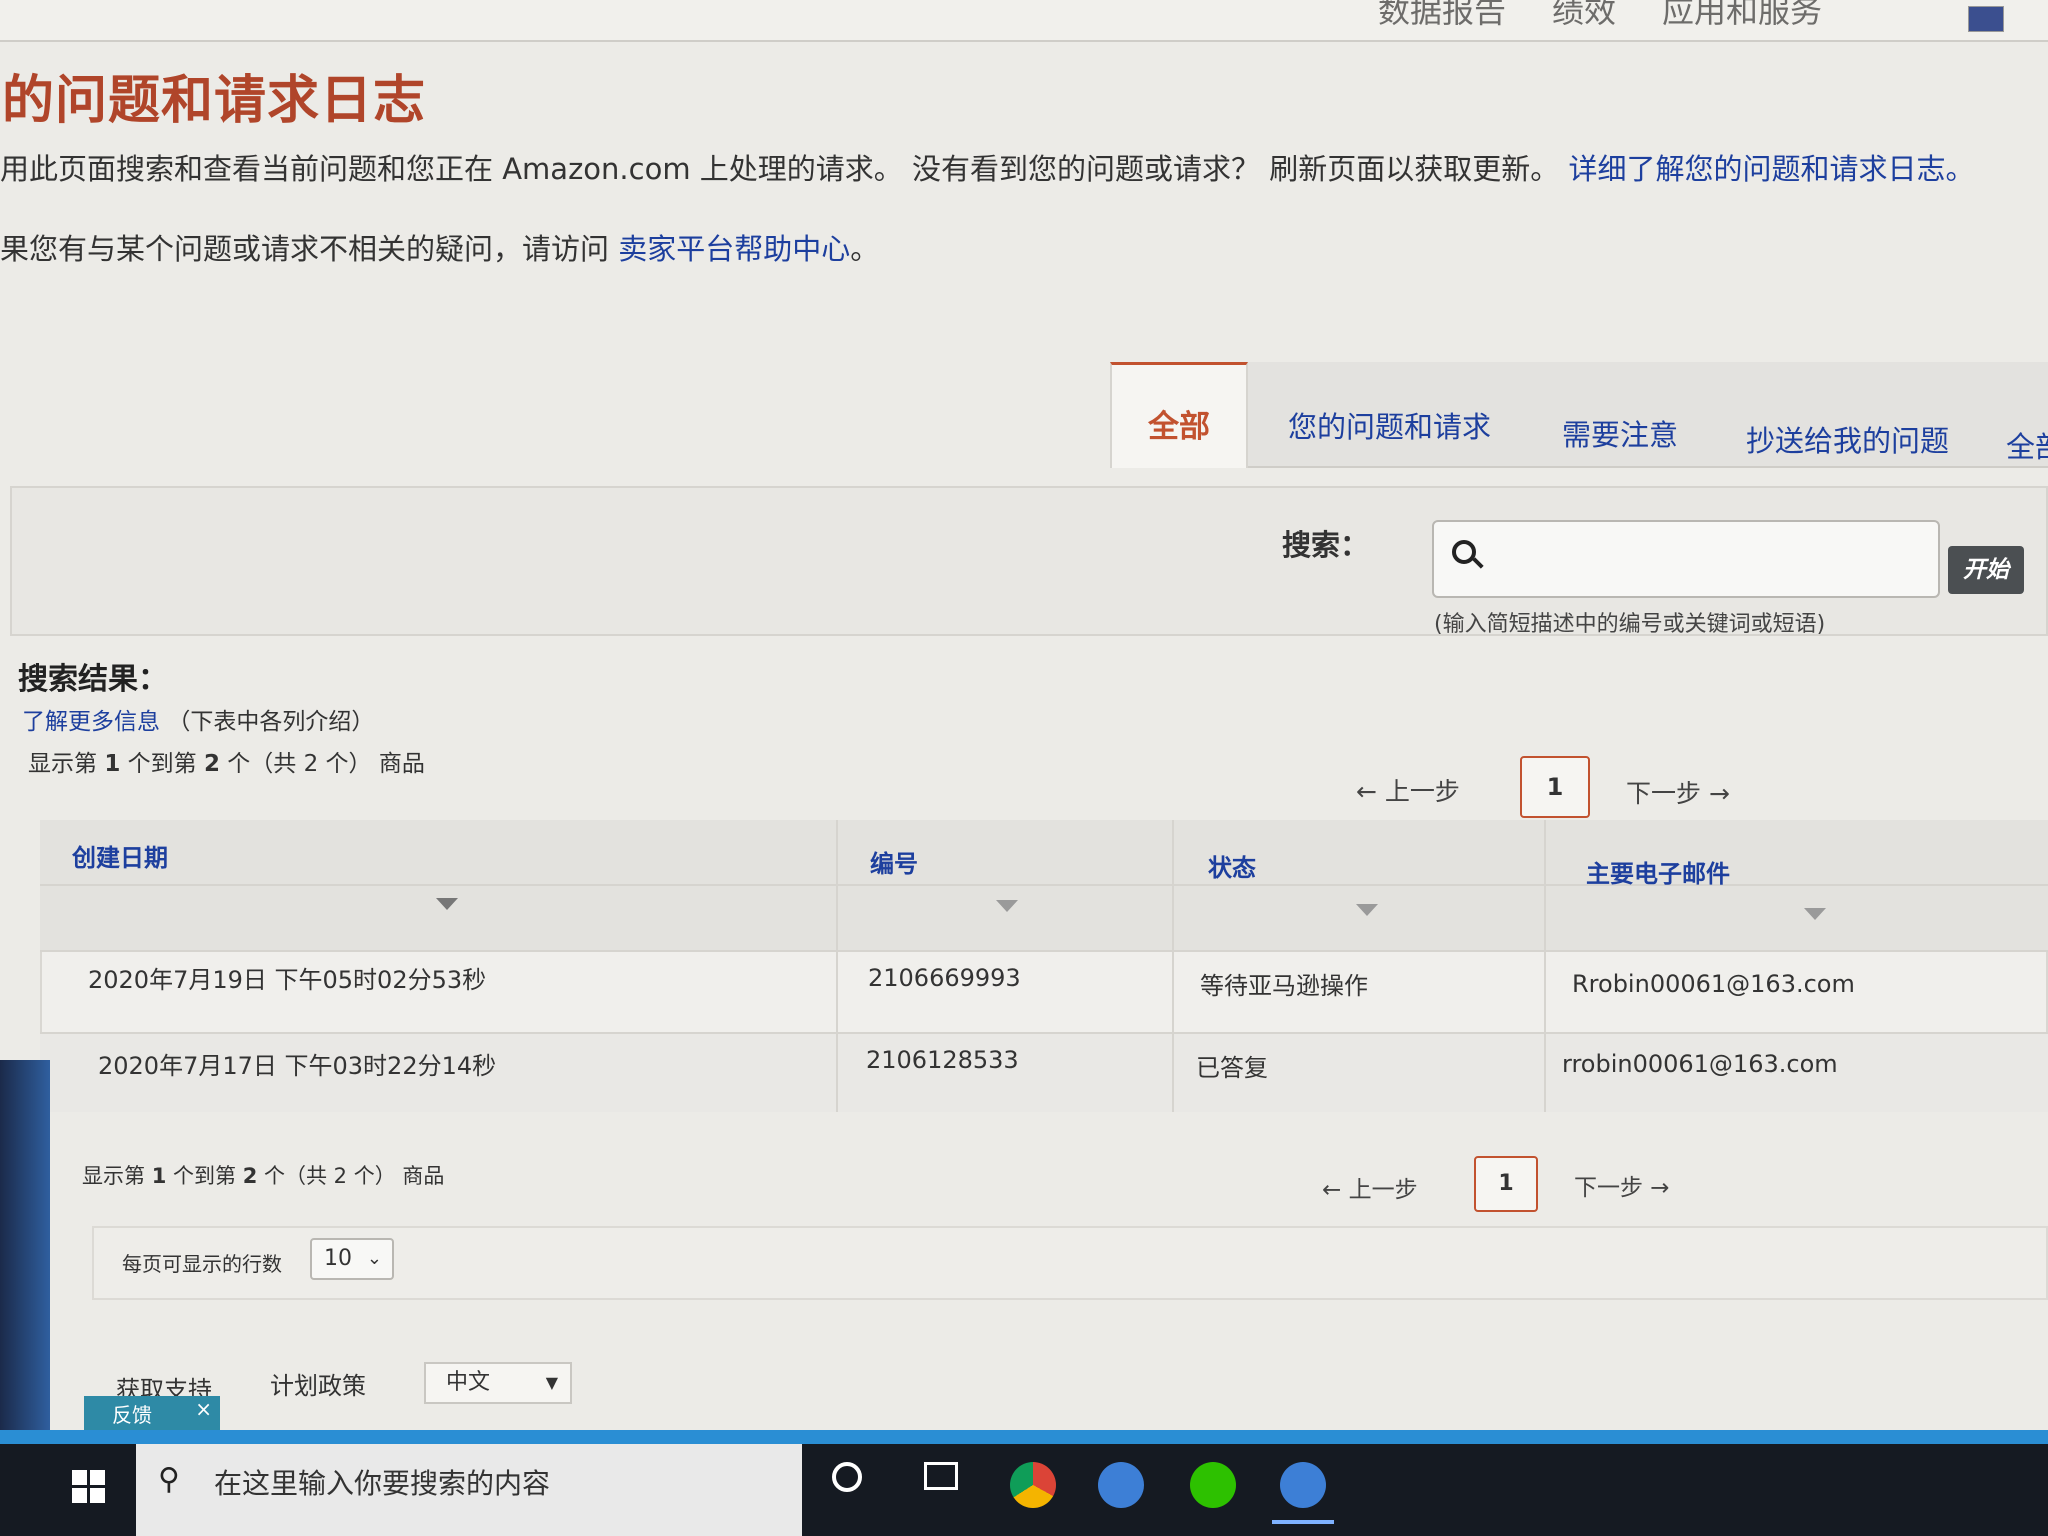  What do you see at coordinates (62, 764) in the screenshot?
I see `range-prefix: 显示第` at bounding box center [62, 764].